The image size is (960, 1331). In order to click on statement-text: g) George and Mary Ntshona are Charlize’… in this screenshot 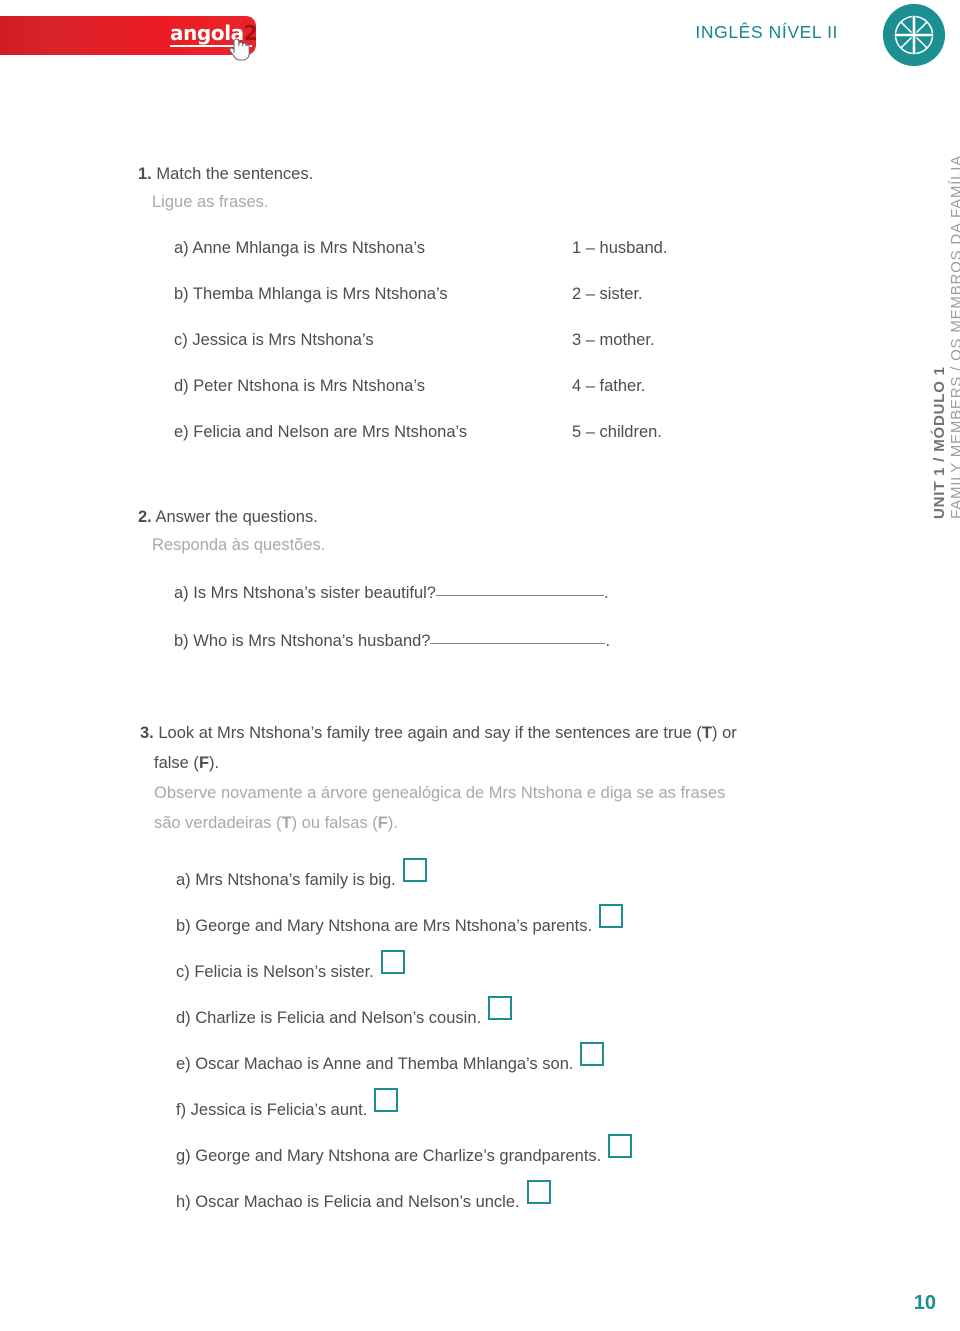, I will do `click(389, 1156)`.